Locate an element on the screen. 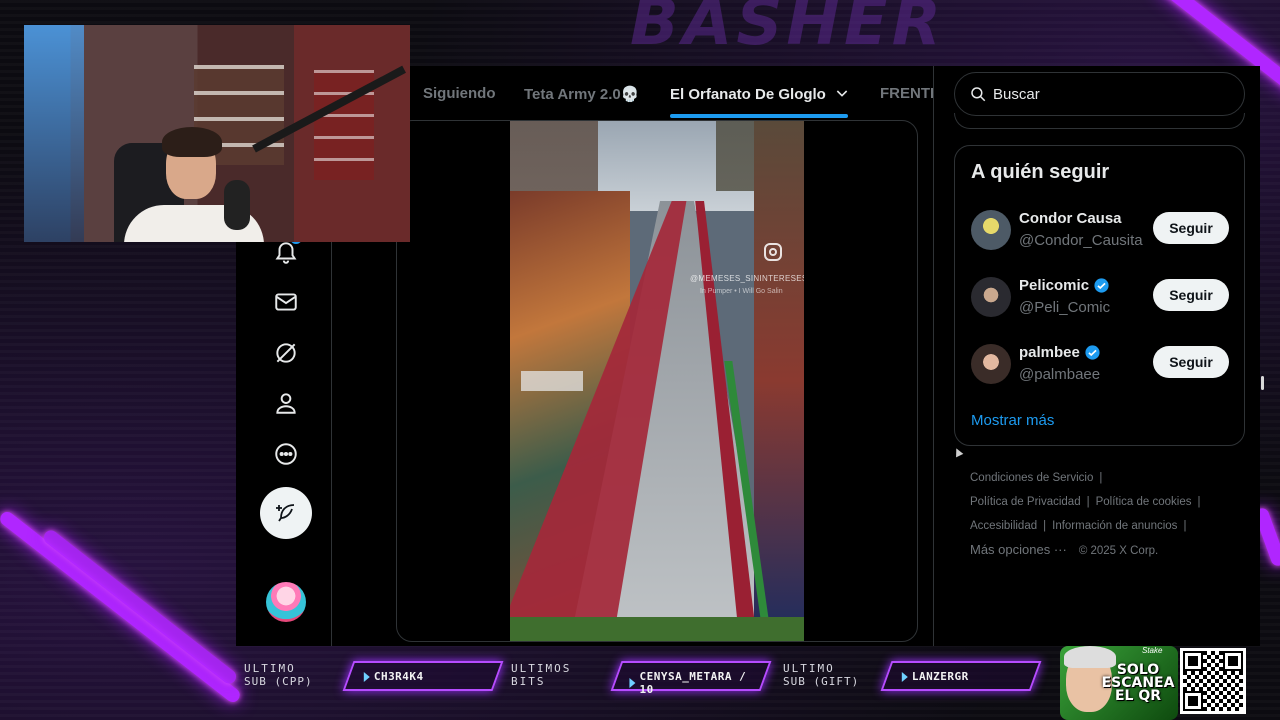  last-bits-label-line: ULTIMOS is located at coordinates (541, 668).